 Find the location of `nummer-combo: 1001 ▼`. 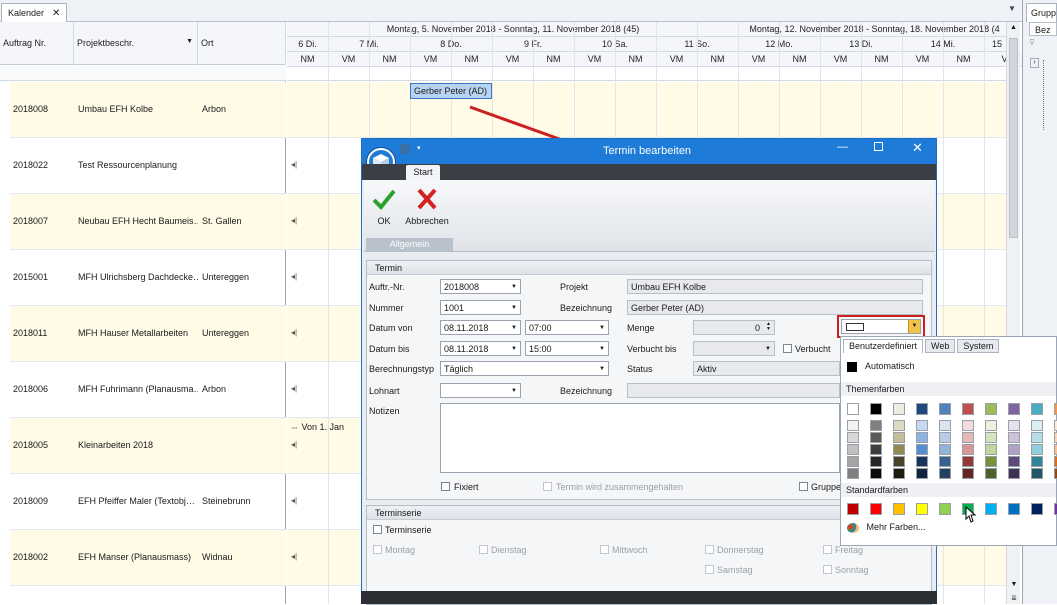

nummer-combo: 1001 ▼ is located at coordinates (480, 307).